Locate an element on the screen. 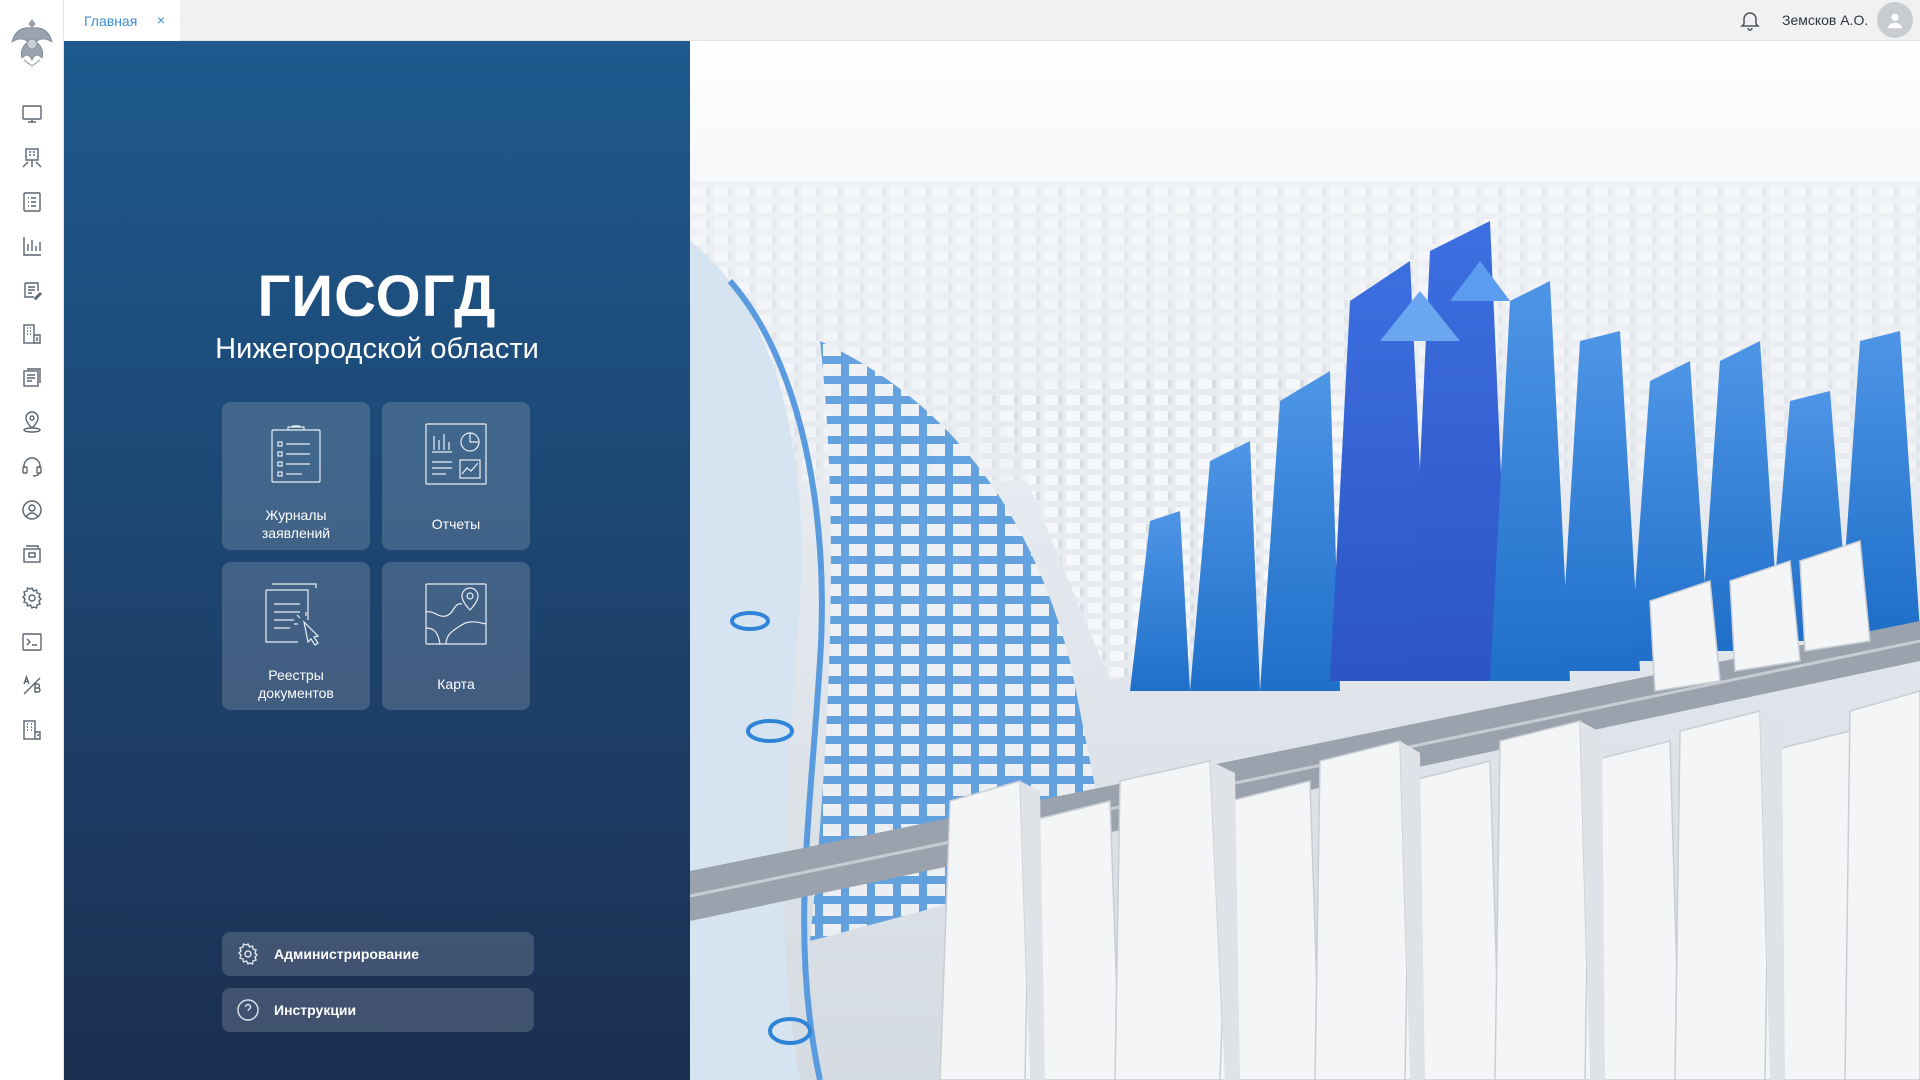  tile-applications-journals: Журналы заявлений is located at coordinates (296, 476).